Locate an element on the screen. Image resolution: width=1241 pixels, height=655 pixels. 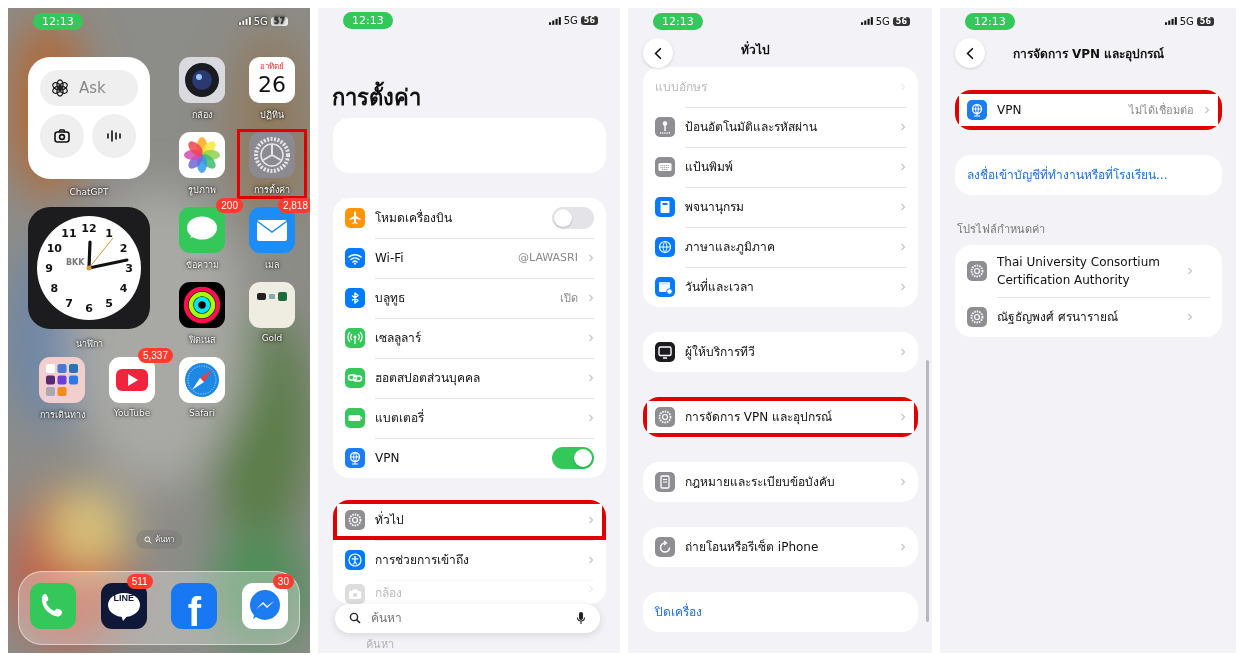
settings-row: โหมดเครื่องบิน is located at coordinates (469, 217).